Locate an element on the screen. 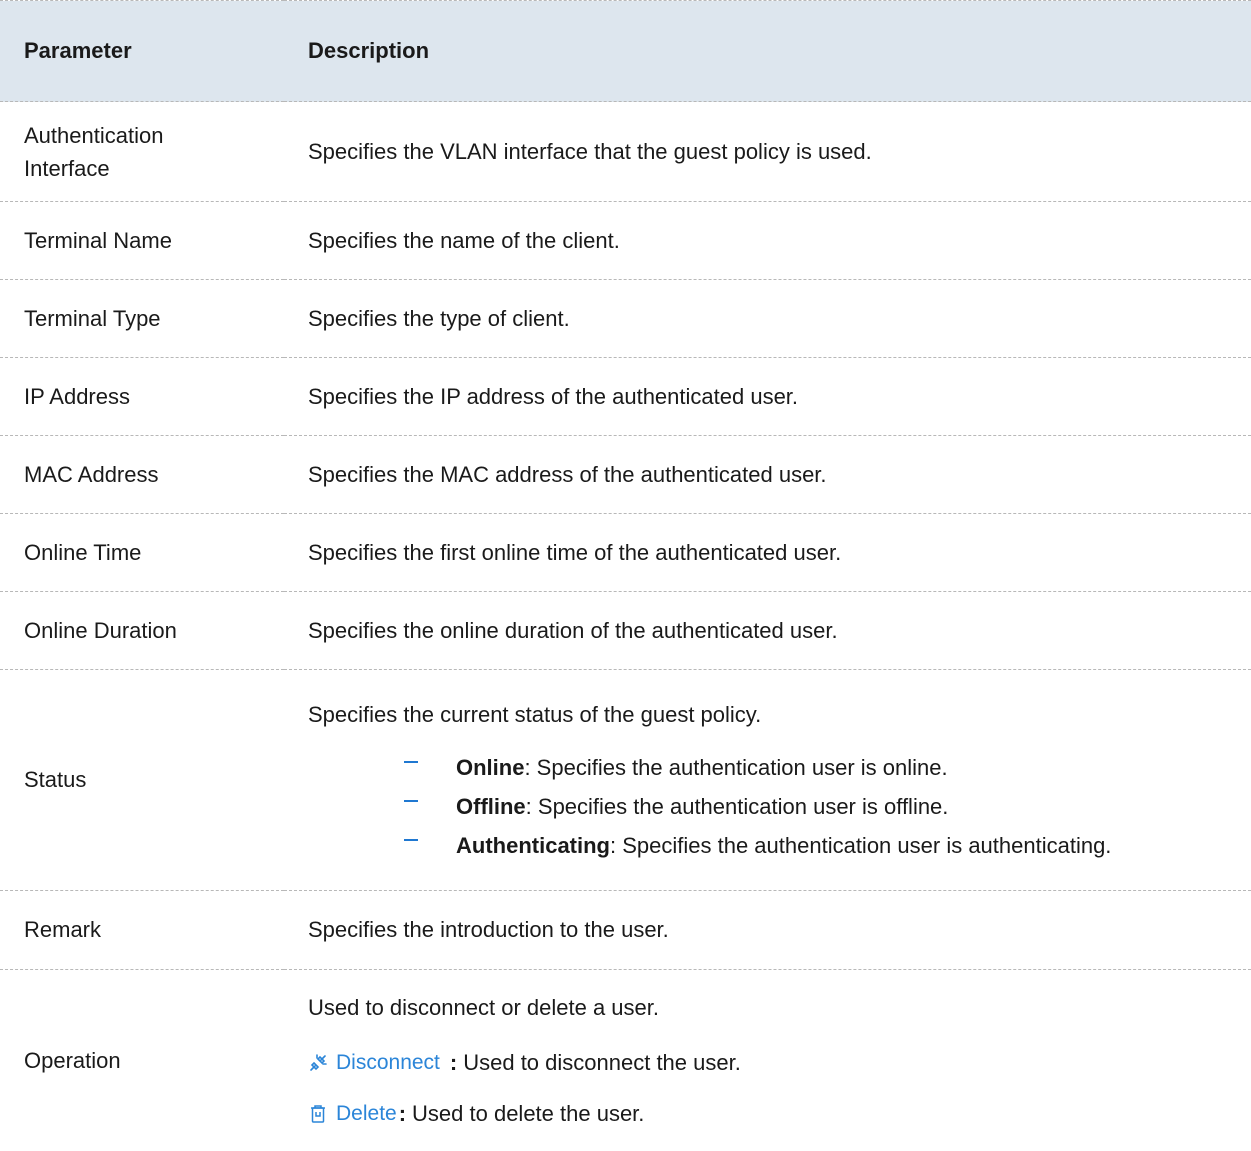  bullet-term: Authenticating is located at coordinates (533, 845).